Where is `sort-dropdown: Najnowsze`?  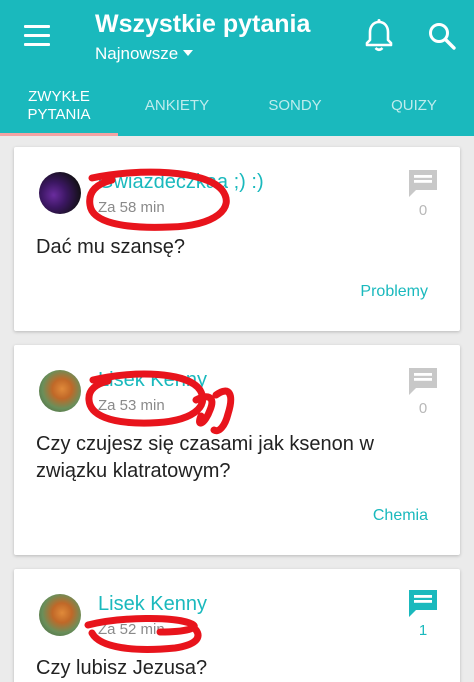
sort-dropdown: Najnowsze is located at coordinates (144, 54).